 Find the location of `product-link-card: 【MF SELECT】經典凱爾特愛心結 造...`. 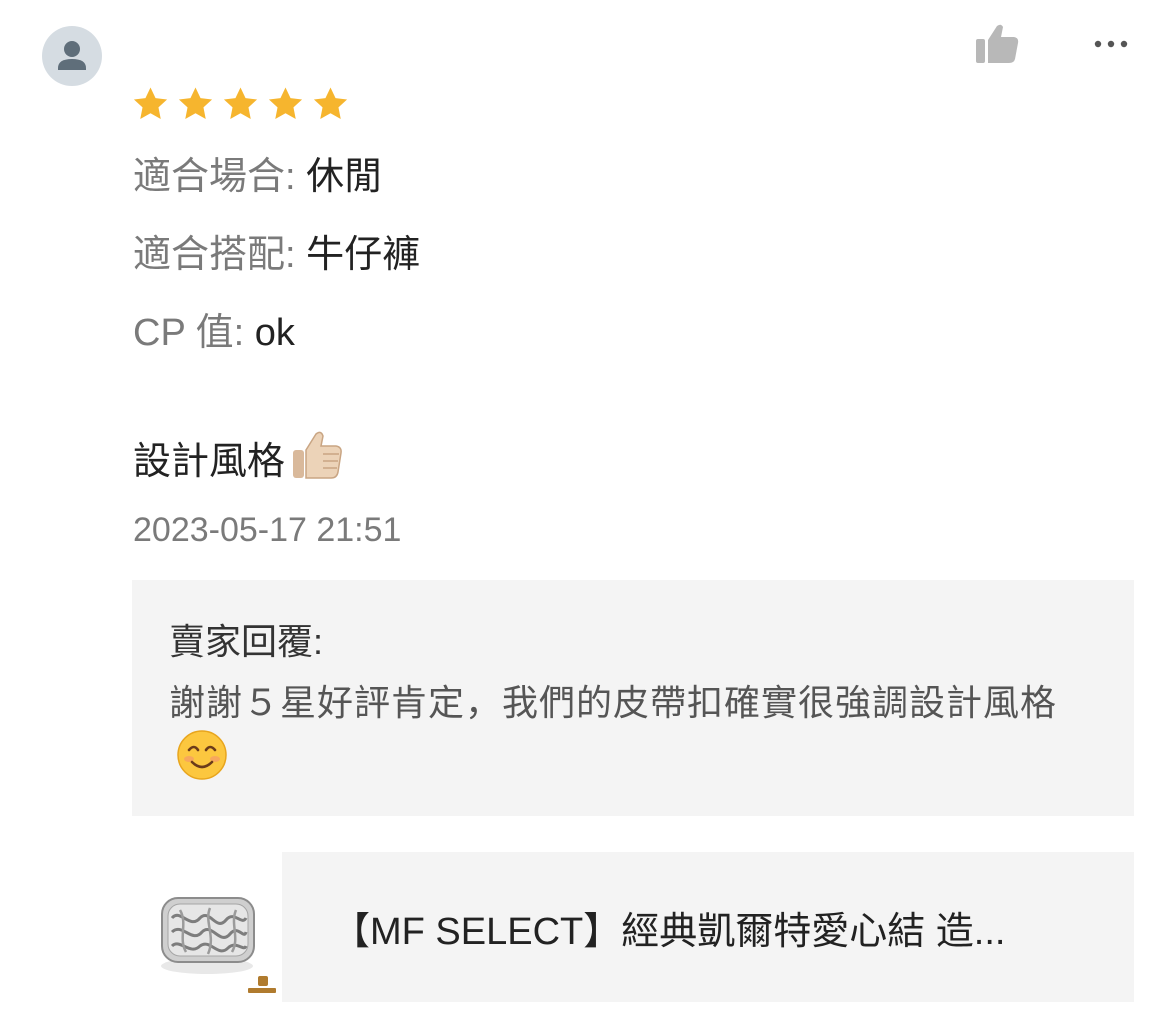

product-link-card: 【MF SELECT】經典凱爾特愛心結 造... is located at coordinates (708, 927).